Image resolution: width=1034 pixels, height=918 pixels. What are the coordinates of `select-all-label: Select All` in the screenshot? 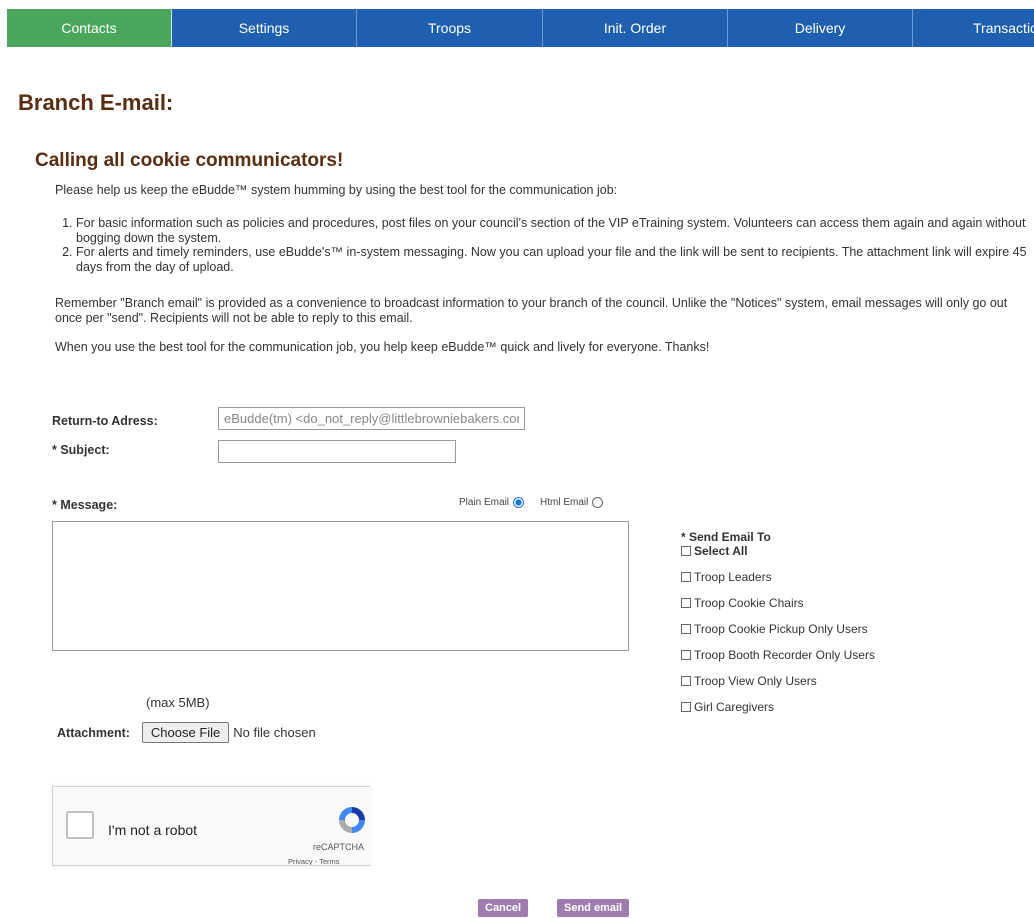 It's located at (721, 551).